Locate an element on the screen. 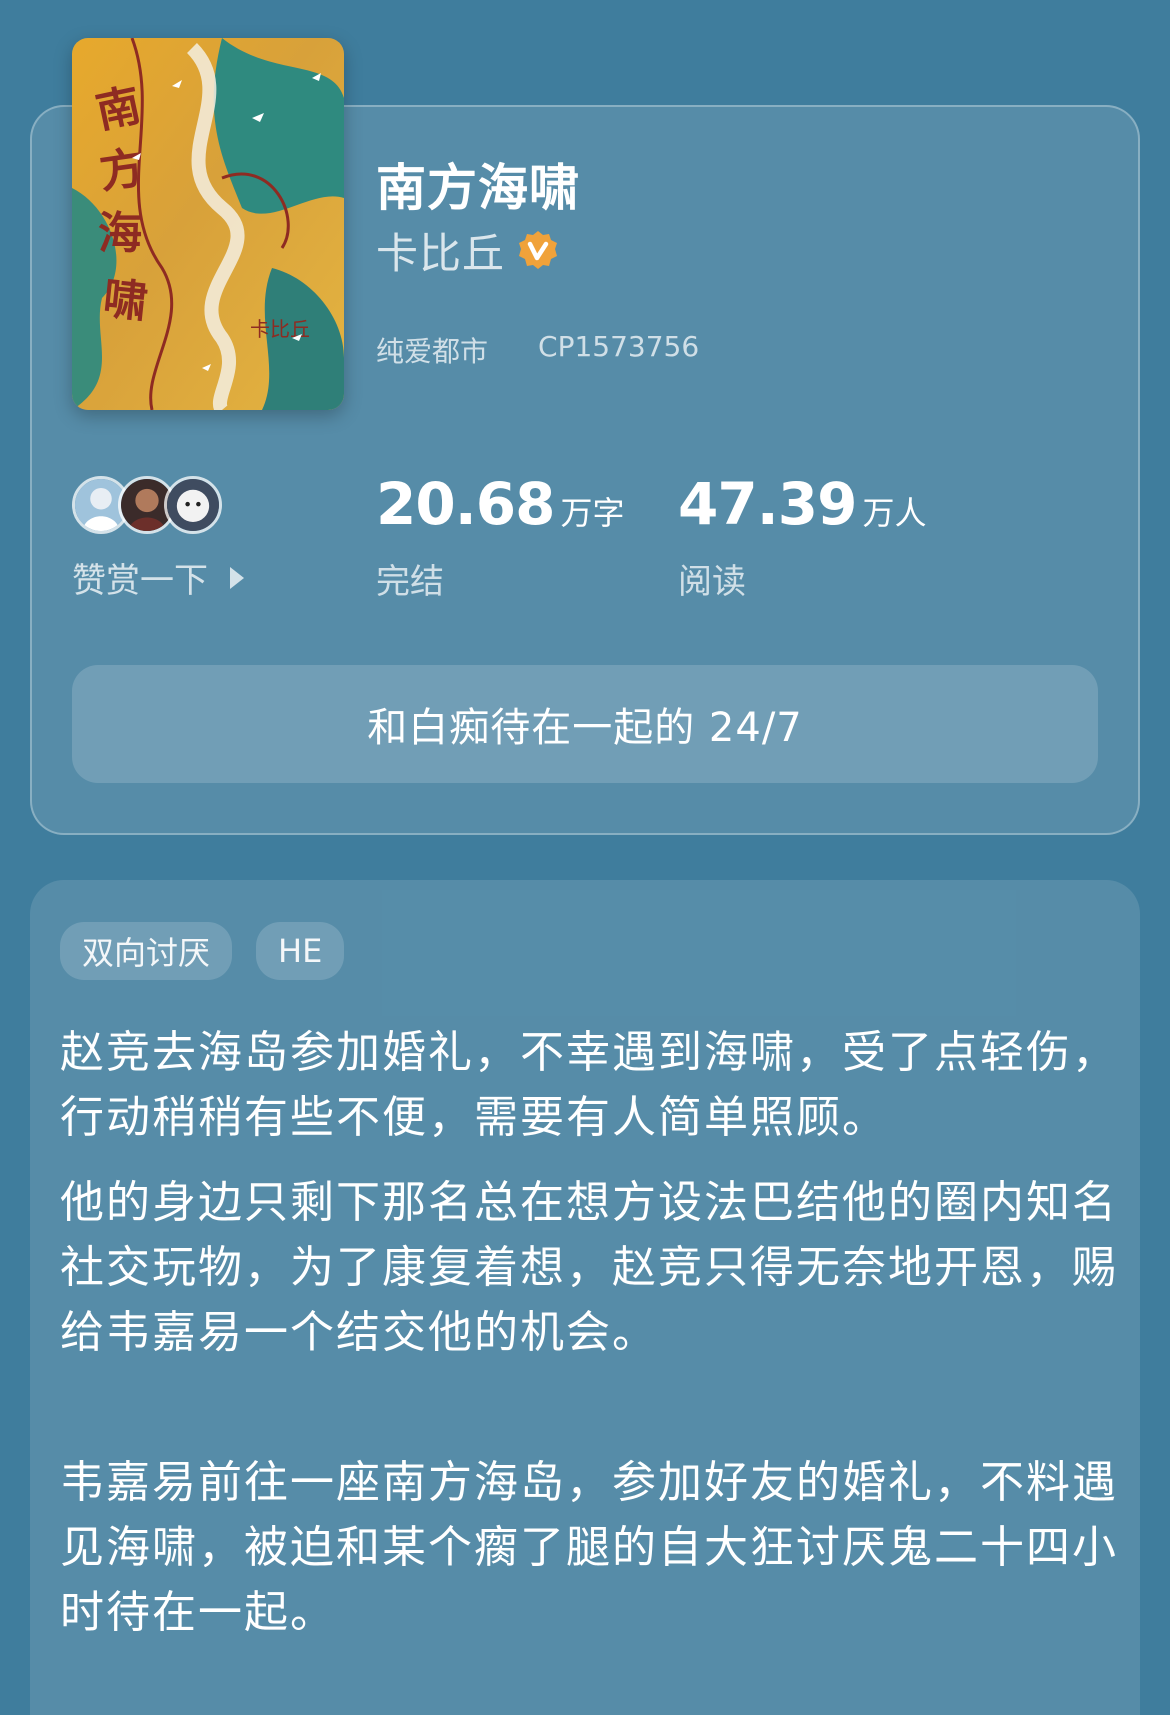  book-title: 南方海啸 is located at coordinates (478, 188).